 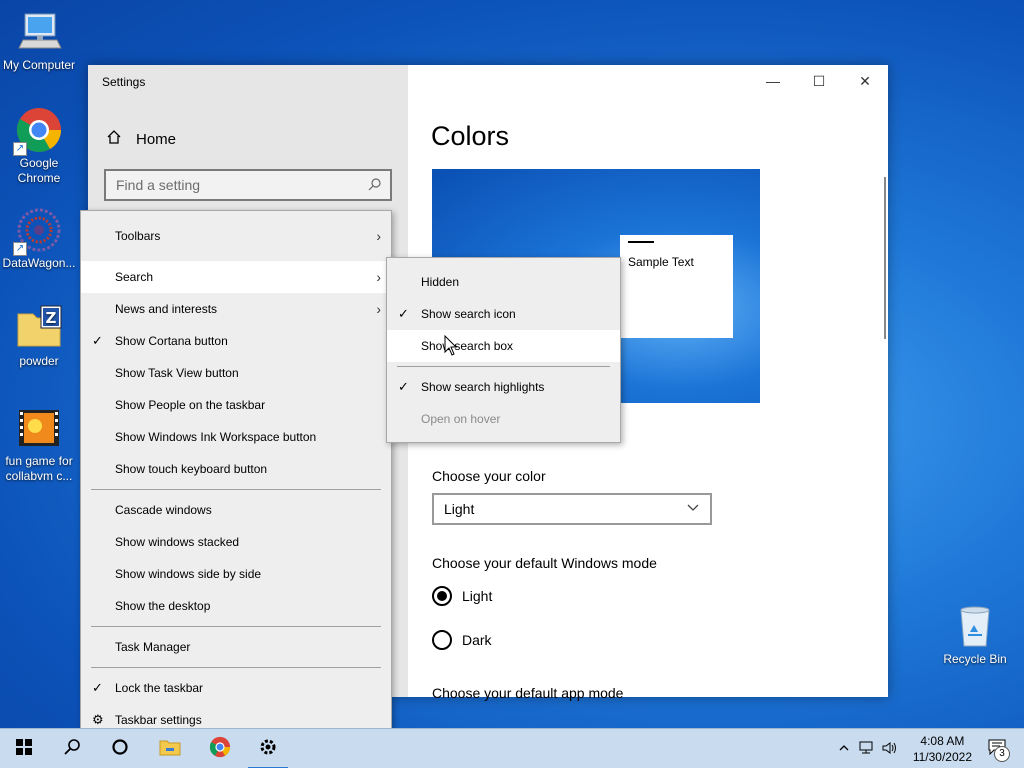 I want to click on menu-item-show-task-view-button: Show Task View button, so click(x=236, y=373).